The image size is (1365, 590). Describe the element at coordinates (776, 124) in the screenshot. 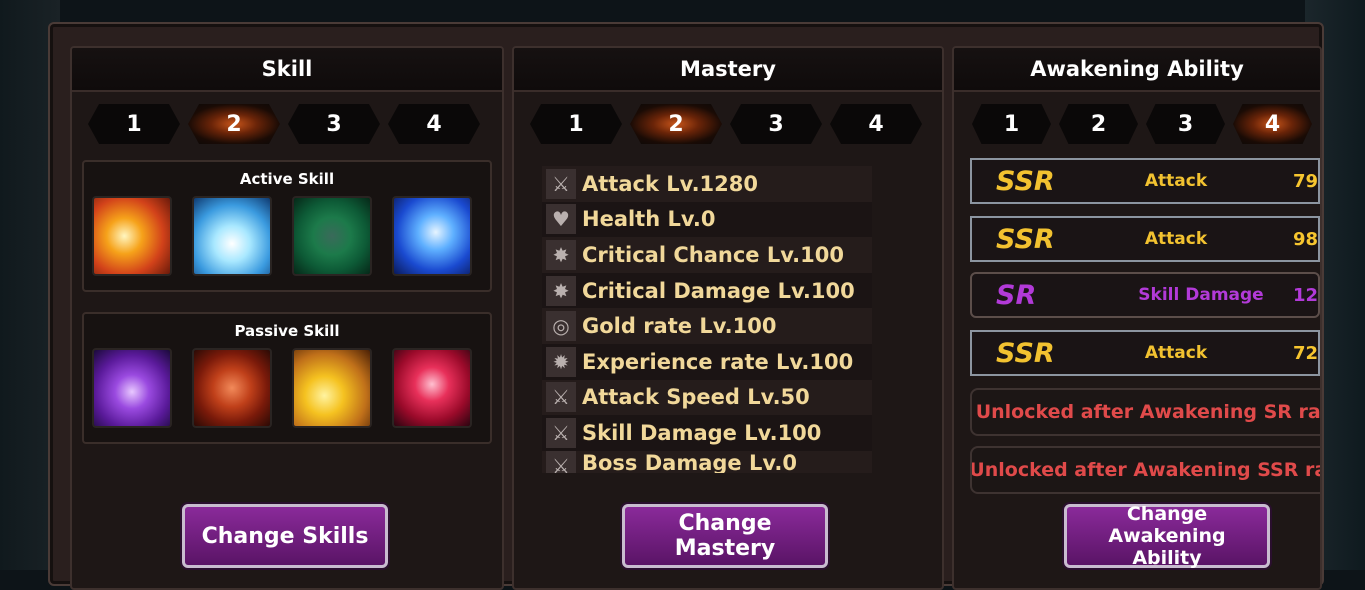

I see `mastery-tab-3: 3` at that location.